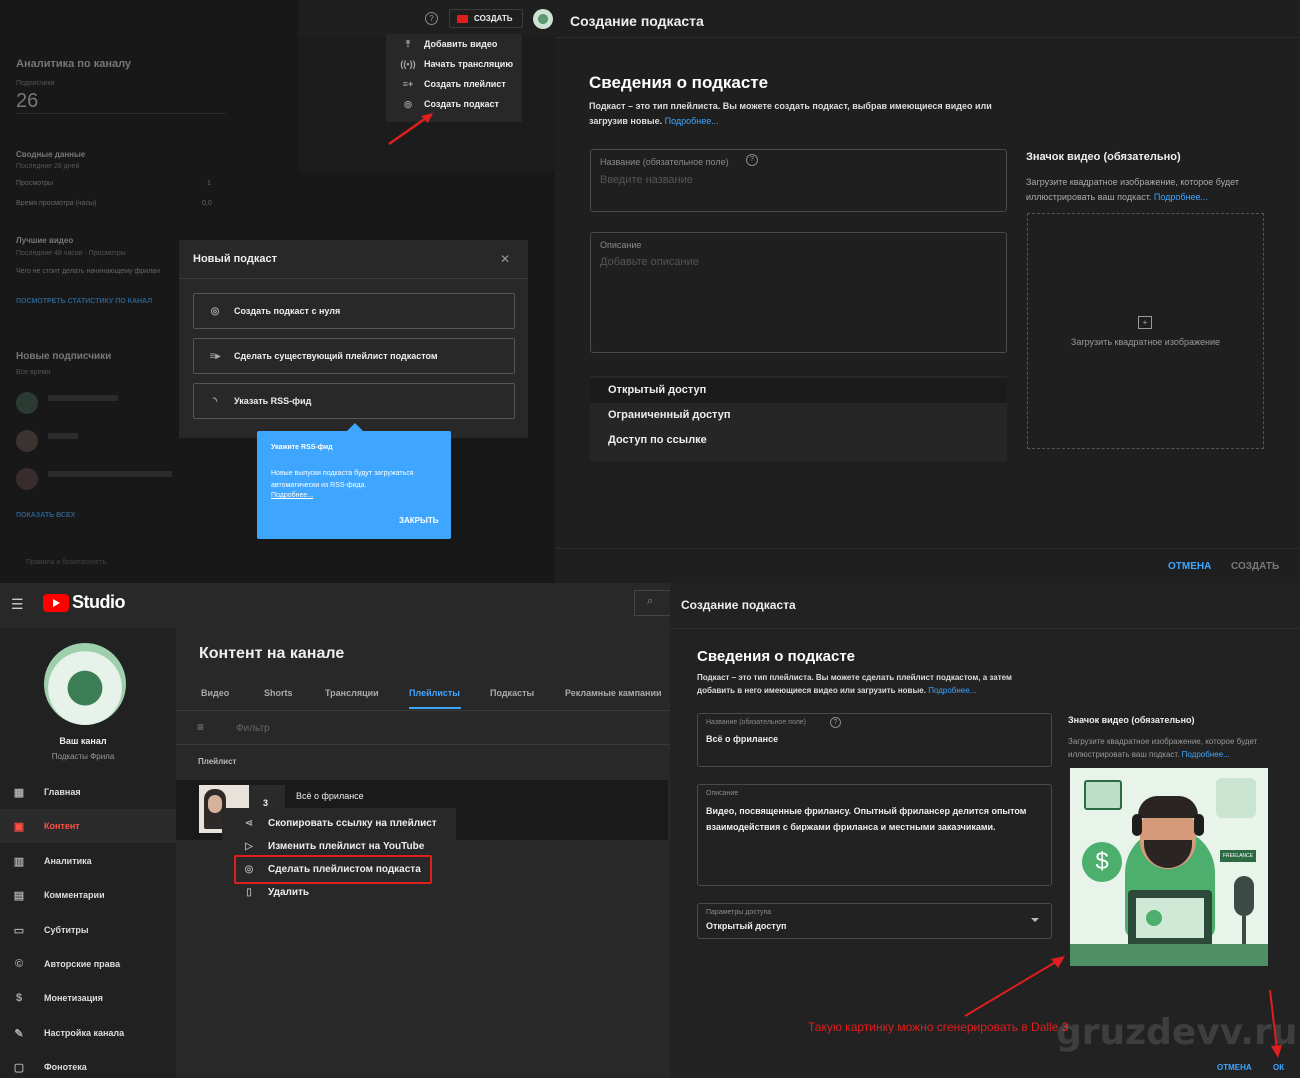 Image resolution: width=1300 pixels, height=1078 pixels. What do you see at coordinates (1145, 322) in the screenshot?
I see `add-image-icon: +` at bounding box center [1145, 322].